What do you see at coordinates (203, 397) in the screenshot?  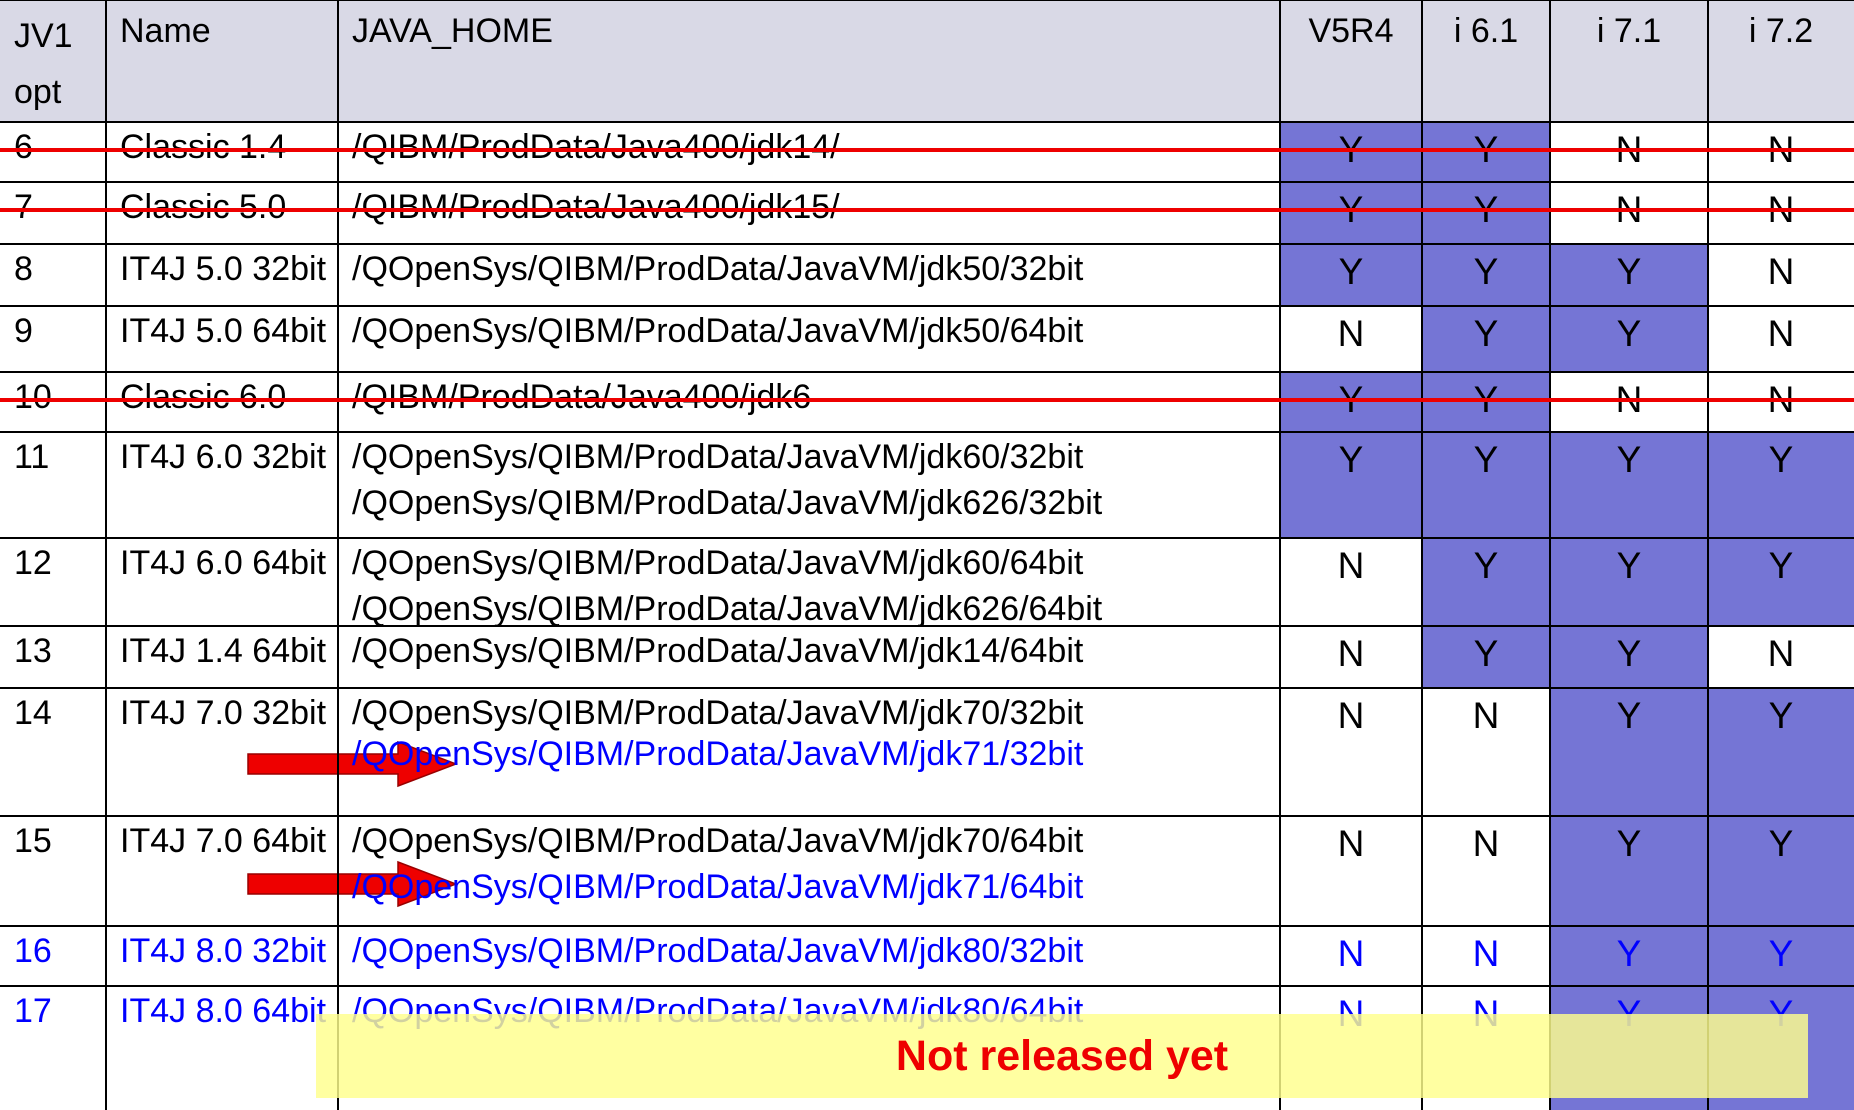 I see `name-text: Classic 6.0` at bounding box center [203, 397].